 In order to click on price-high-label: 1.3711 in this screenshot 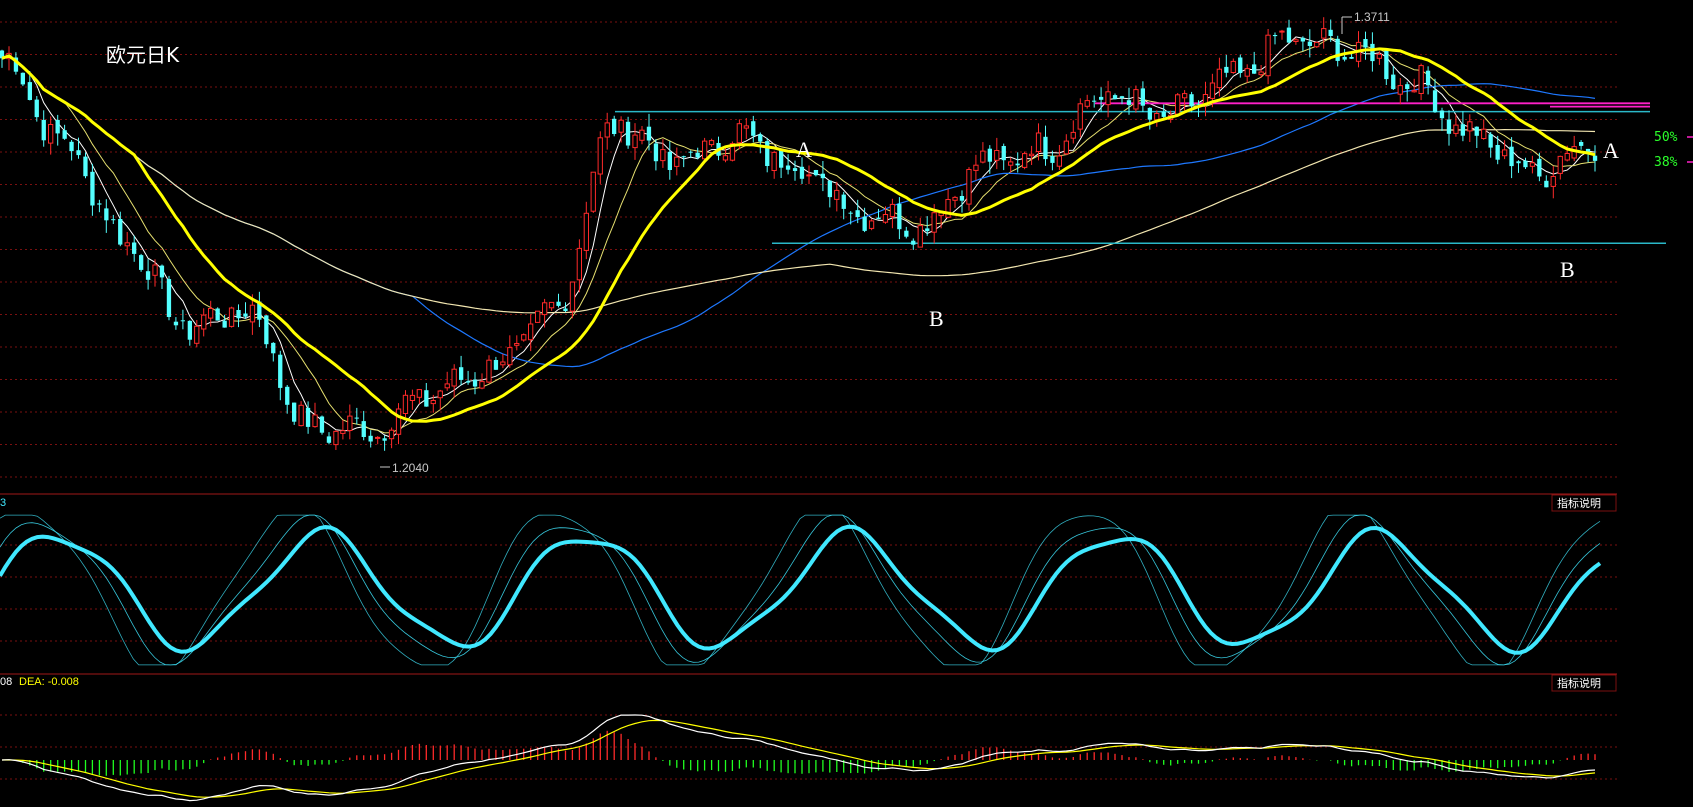, I will do `click(1372, 17)`.